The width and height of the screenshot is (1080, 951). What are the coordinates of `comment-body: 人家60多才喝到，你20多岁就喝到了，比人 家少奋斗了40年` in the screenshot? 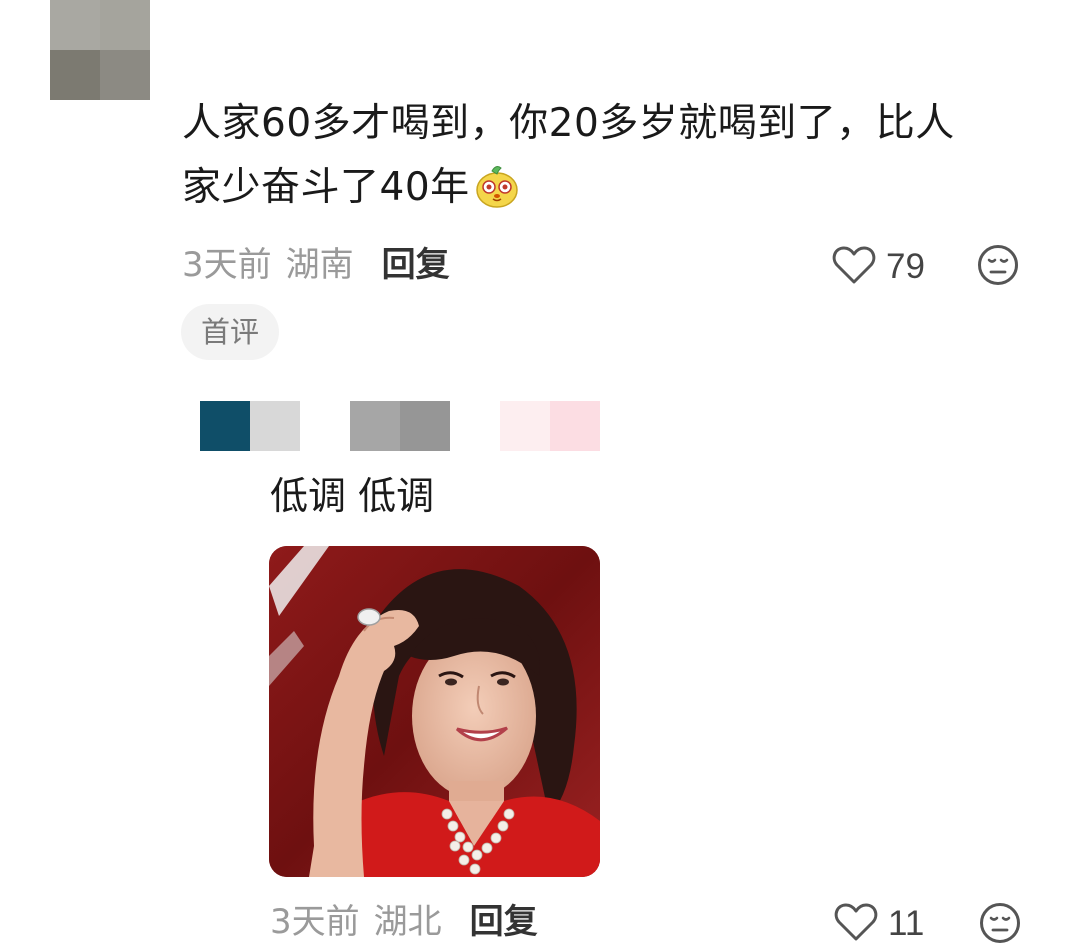 It's located at (612, 156).